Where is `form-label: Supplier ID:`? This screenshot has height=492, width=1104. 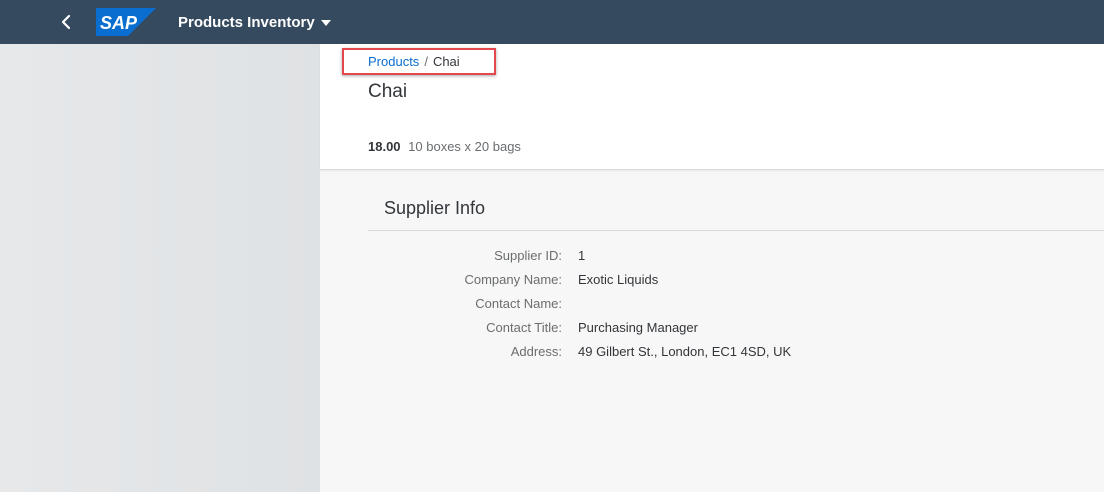
form-label: Supplier ID: is located at coordinates (528, 255).